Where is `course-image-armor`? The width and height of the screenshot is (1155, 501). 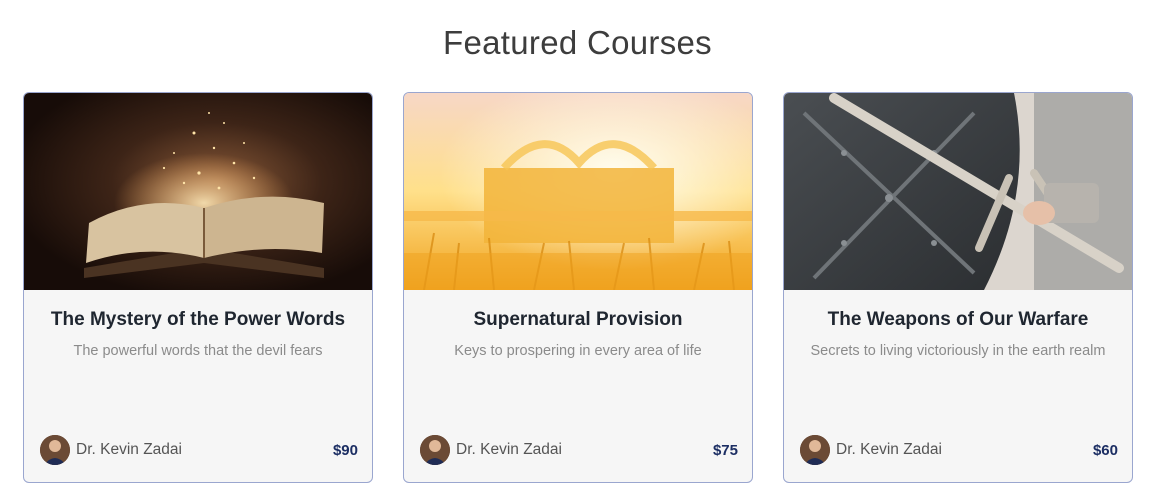
course-image-armor is located at coordinates (958, 191).